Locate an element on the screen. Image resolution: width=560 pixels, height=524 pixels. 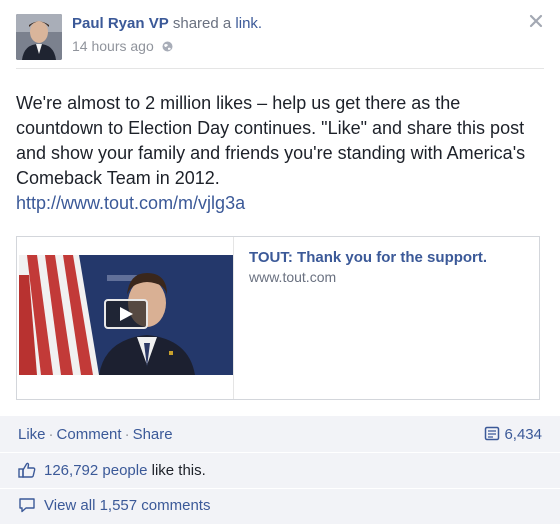
share-count: 6,434 is located at coordinates (513, 434).